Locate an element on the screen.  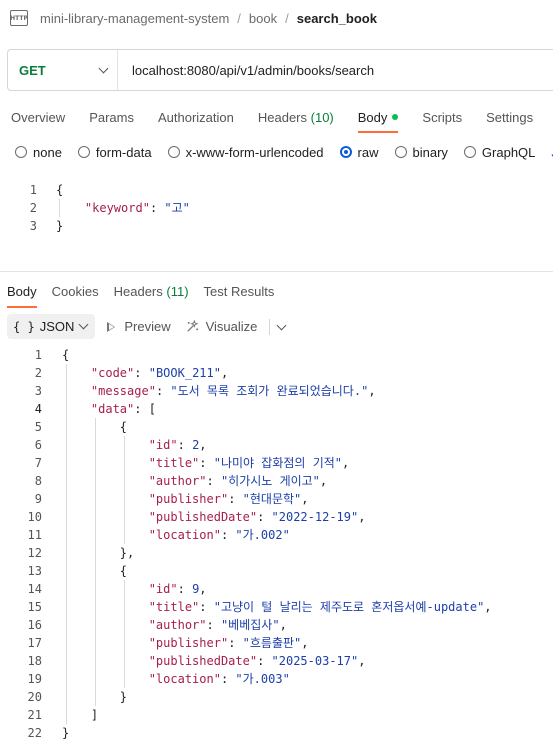
response-tab-body: Body is located at coordinates (22, 295).